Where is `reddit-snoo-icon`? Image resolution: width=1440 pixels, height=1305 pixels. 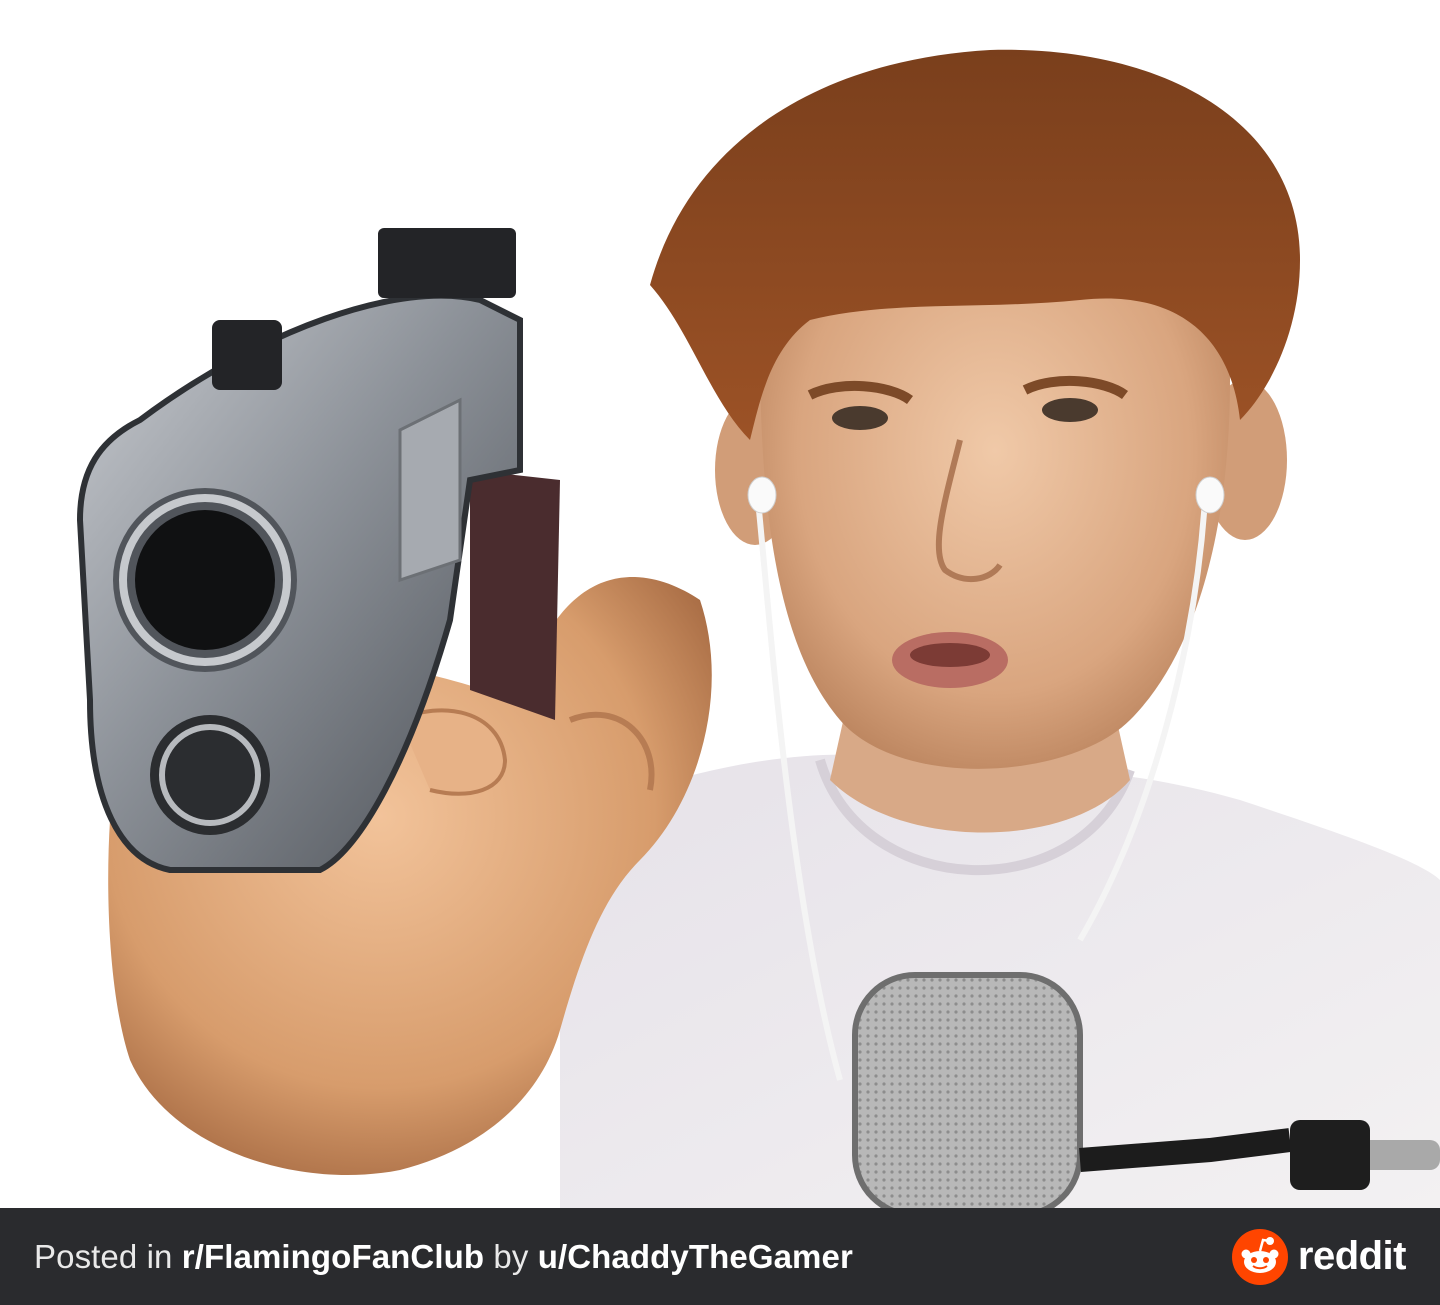 reddit-snoo-icon is located at coordinates (1259, 1256).